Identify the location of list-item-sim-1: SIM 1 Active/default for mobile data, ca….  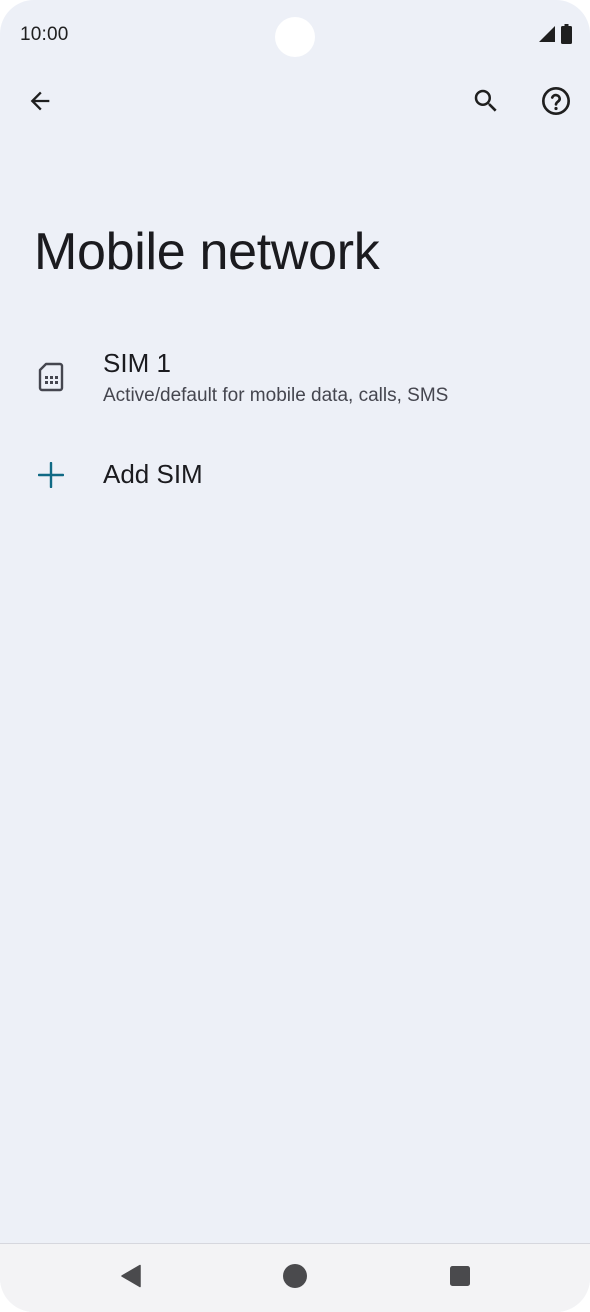
(295, 377).